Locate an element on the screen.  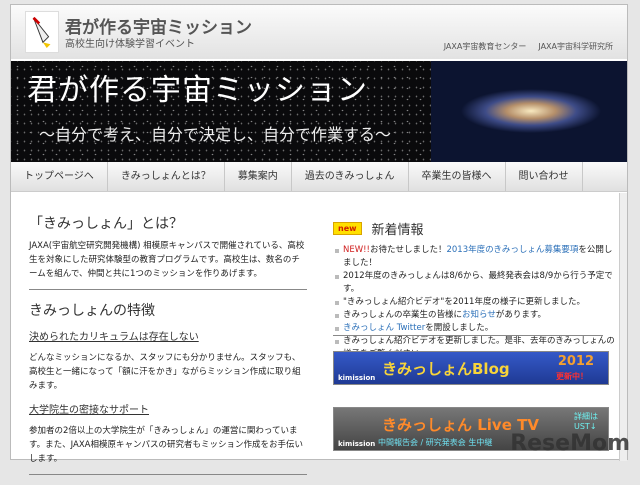
nav-about: きみっしょんとは？ is located at coordinates (166, 176).